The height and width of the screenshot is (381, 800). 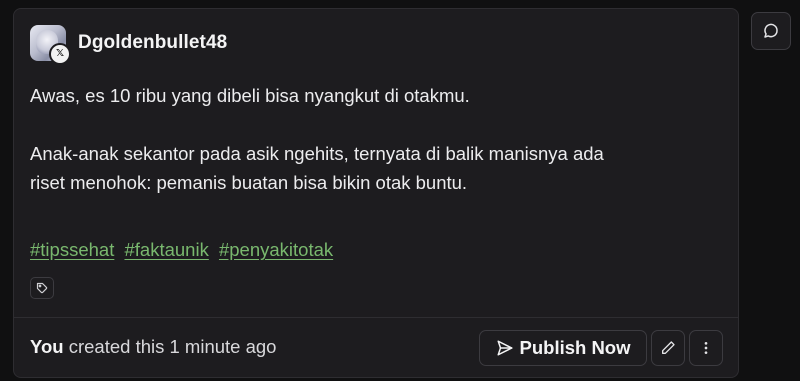 I want to click on avatar: 𝕏, so click(x=50, y=45).